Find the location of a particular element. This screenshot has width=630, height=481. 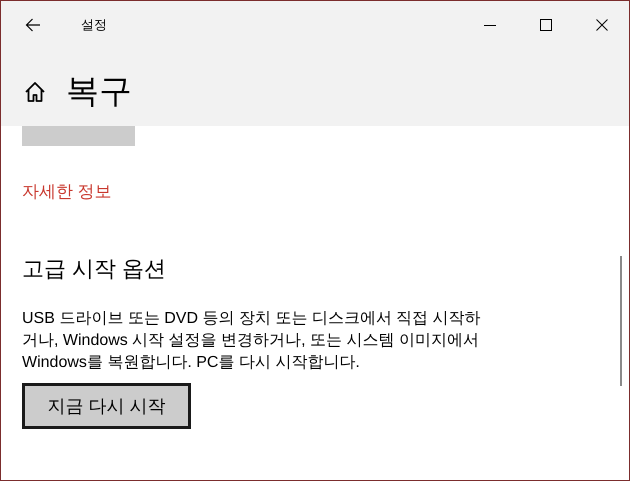

description-text: USB 드라이브 또는 DVD 등의 장치 또는 디스크에서 직접 시작하 거나, Windows 시작 설정을 변경하거나, 또는 시스템 이미지에서 Windows를 복원합니다. PC를 다시 시작합니다. is located at coordinates (251, 341).